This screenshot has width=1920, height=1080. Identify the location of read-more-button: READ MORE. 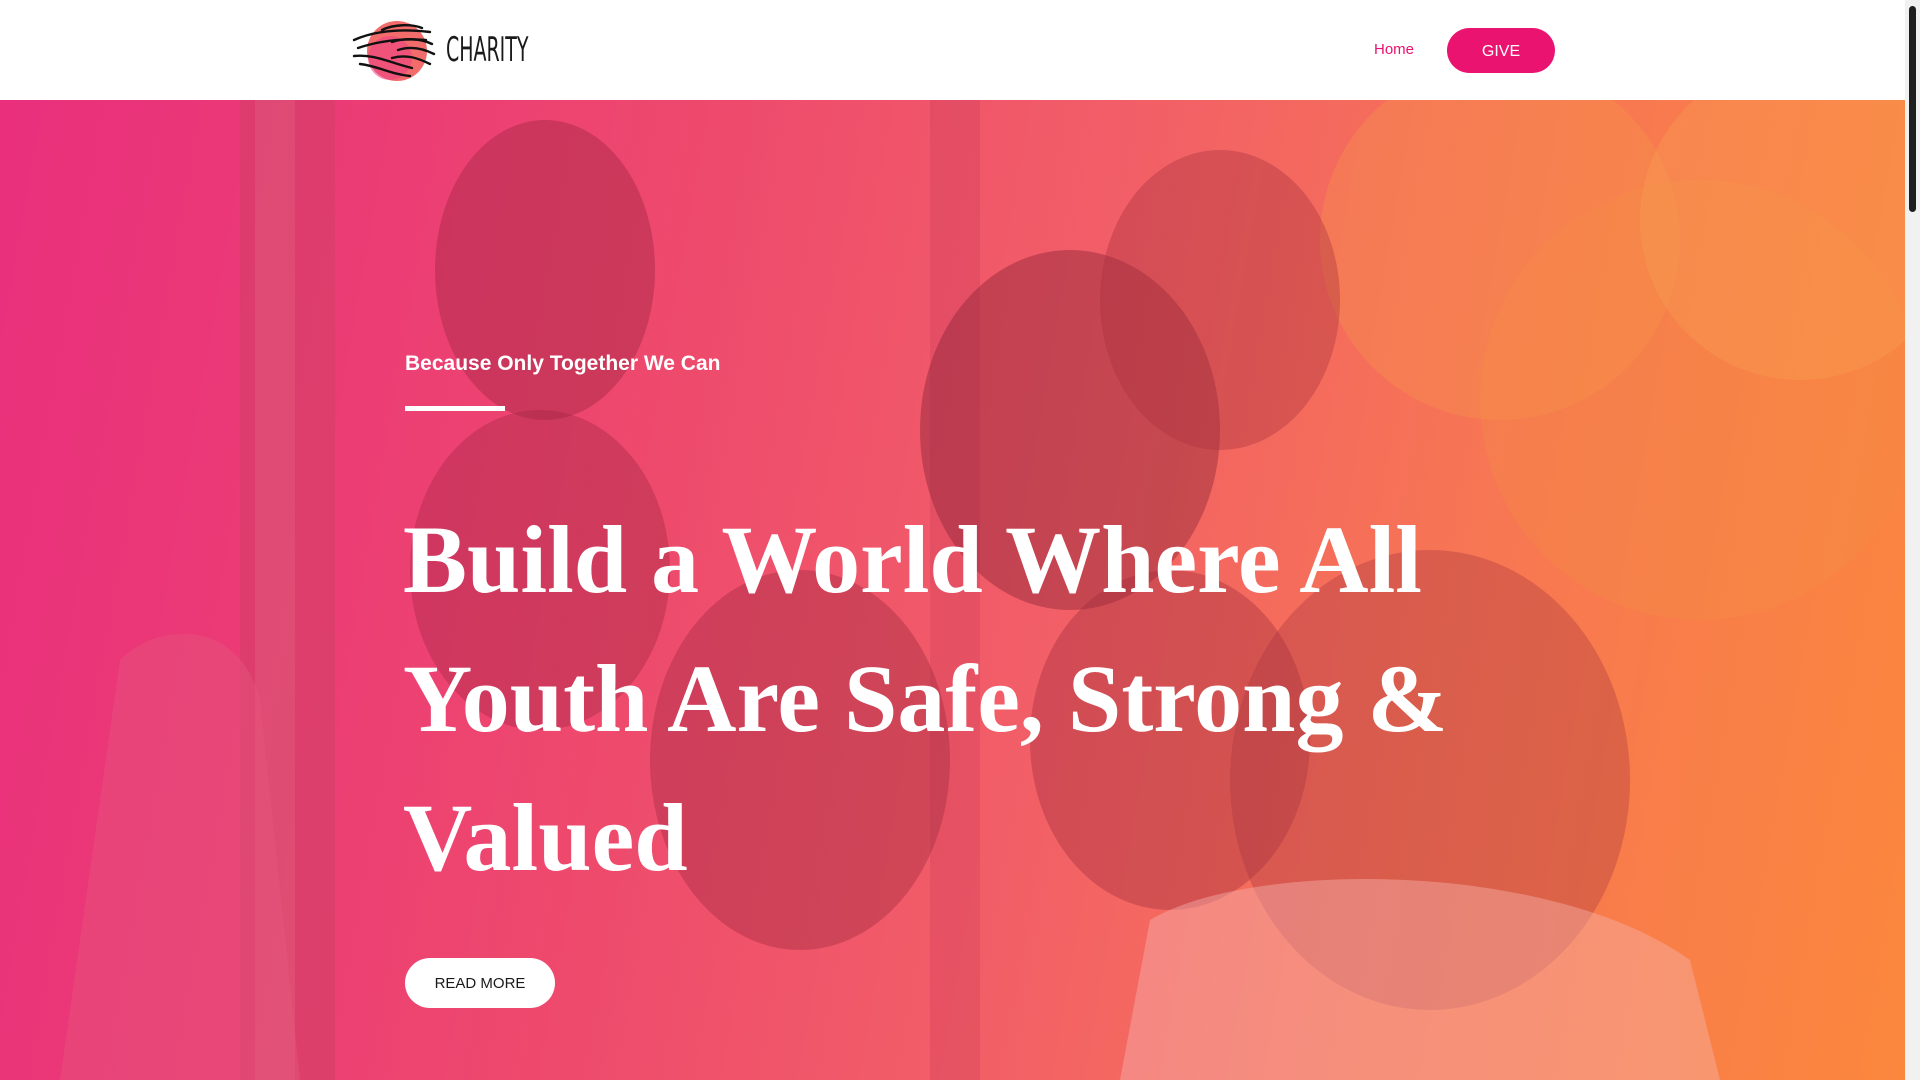
(480, 983).